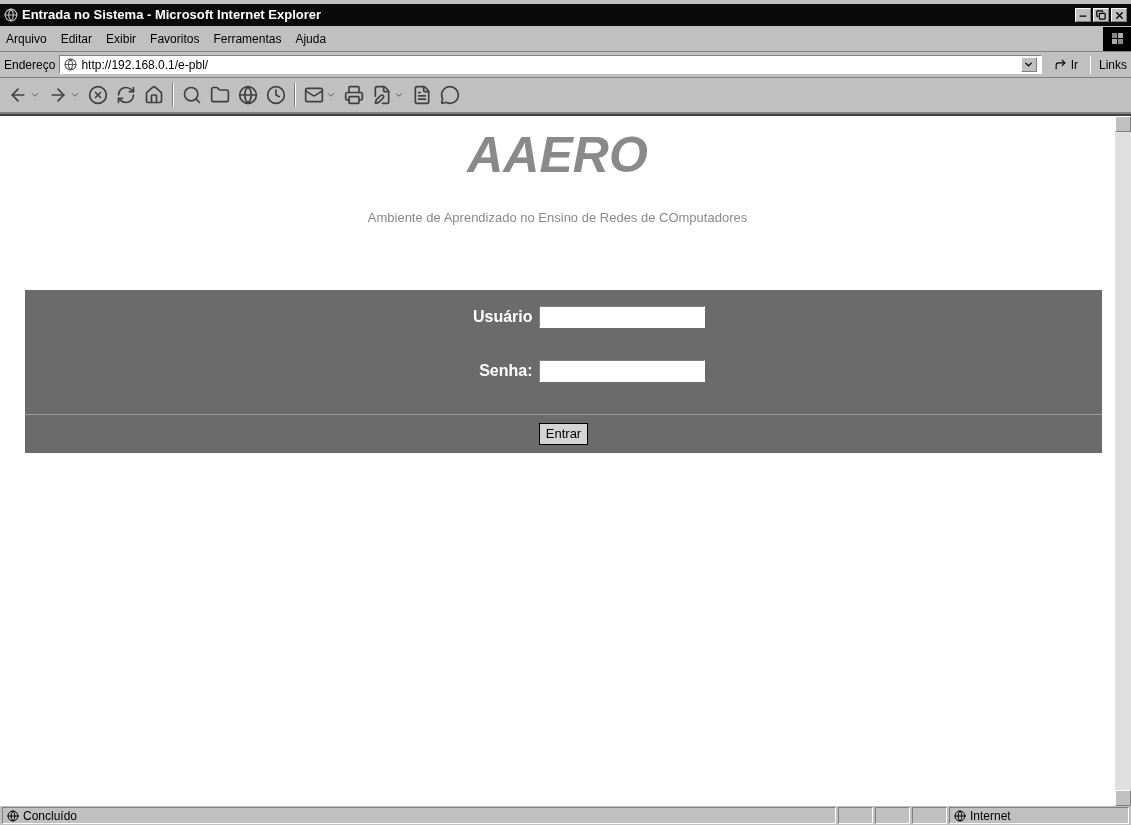 Image resolution: width=1131 pixels, height=825 pixels. I want to click on search-icon, so click(192, 95).